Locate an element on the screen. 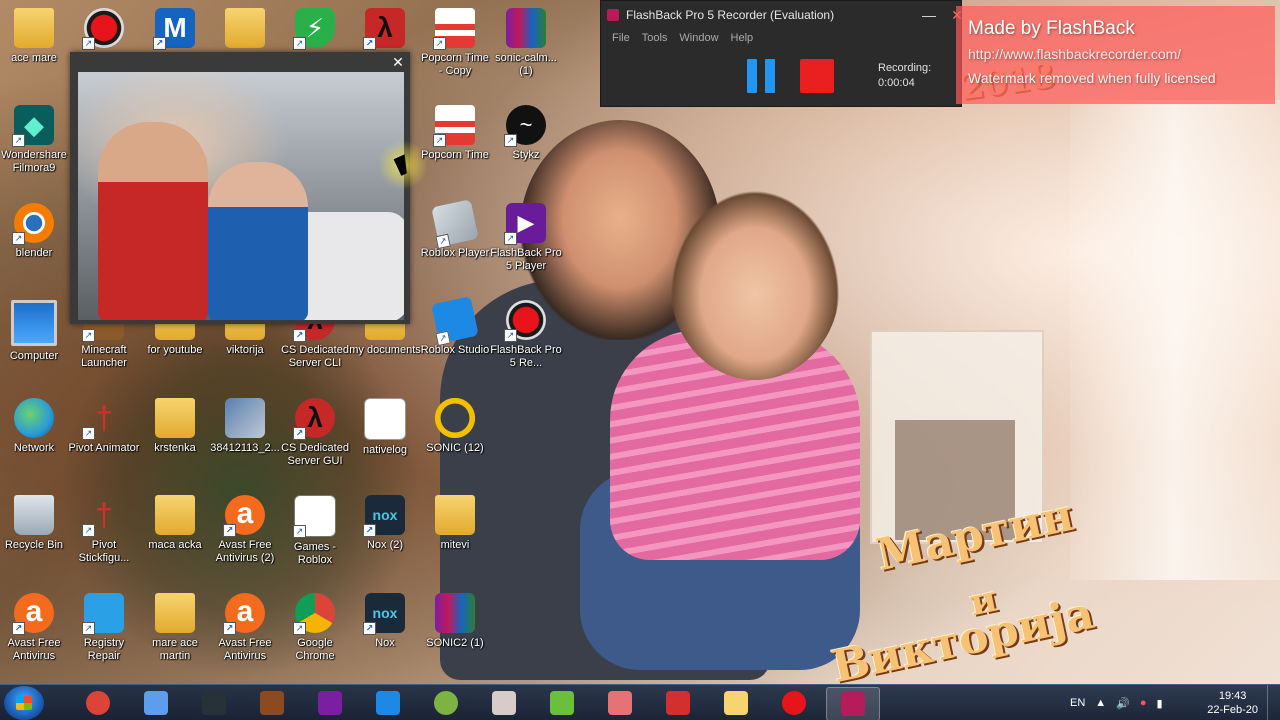 The image size is (1280, 720). desktop-icon: ↗ Roblox Player is located at coordinates (455, 229).